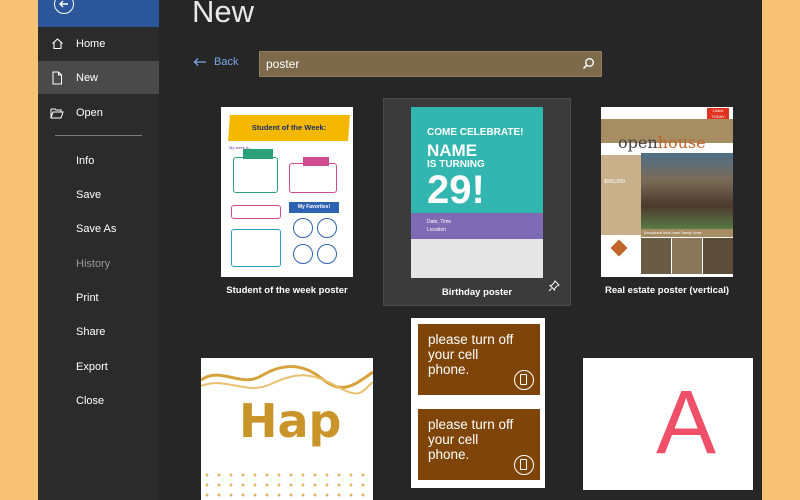 This screenshot has height=500, width=800. What do you see at coordinates (415, 64) in the screenshot?
I see `search-input` at bounding box center [415, 64].